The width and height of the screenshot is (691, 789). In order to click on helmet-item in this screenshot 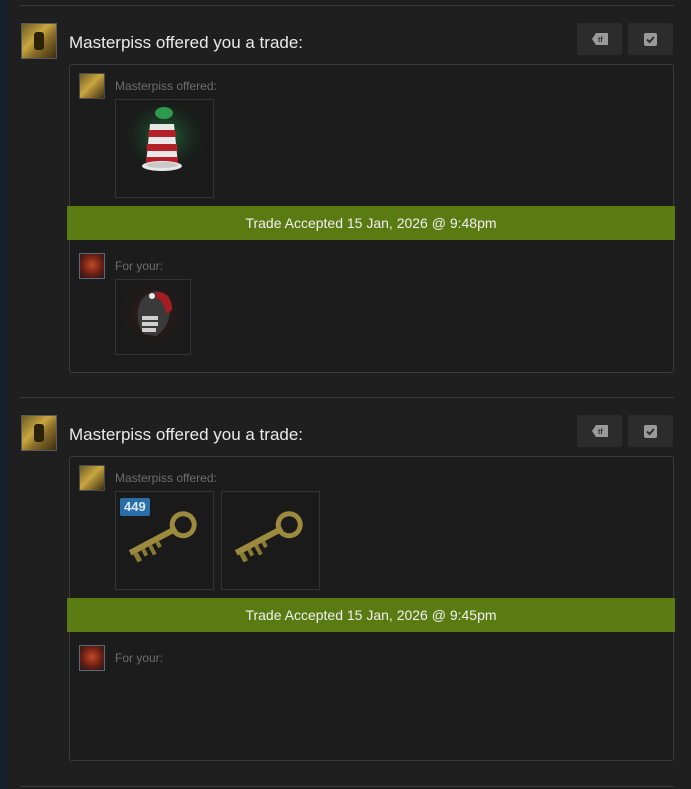, I will do `click(153, 317)`.